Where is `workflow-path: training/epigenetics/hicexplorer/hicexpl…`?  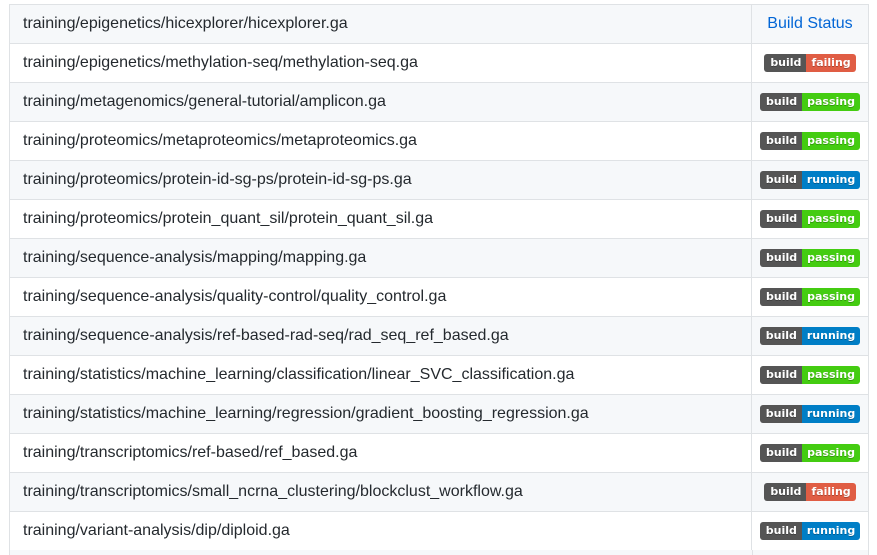
workflow-path: training/epigenetics/hicexplorer/hicexpl… is located at coordinates (381, 24).